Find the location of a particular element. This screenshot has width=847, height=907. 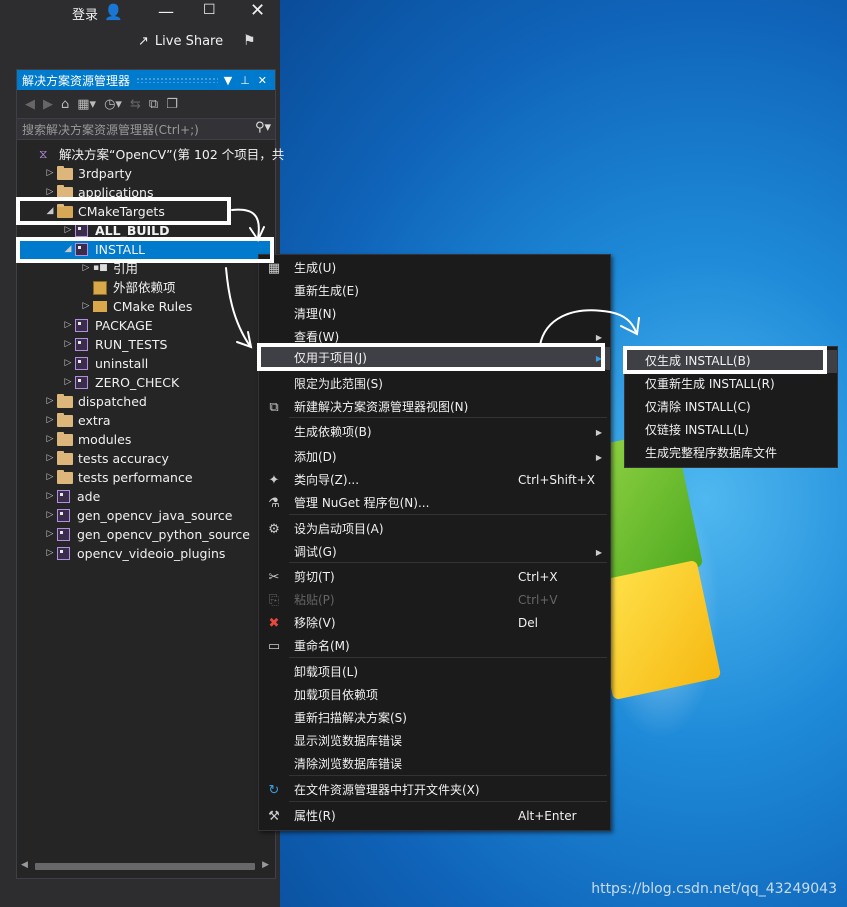

tree-item: ▷ gen_opencv_python_source is located at coordinates (146, 534).